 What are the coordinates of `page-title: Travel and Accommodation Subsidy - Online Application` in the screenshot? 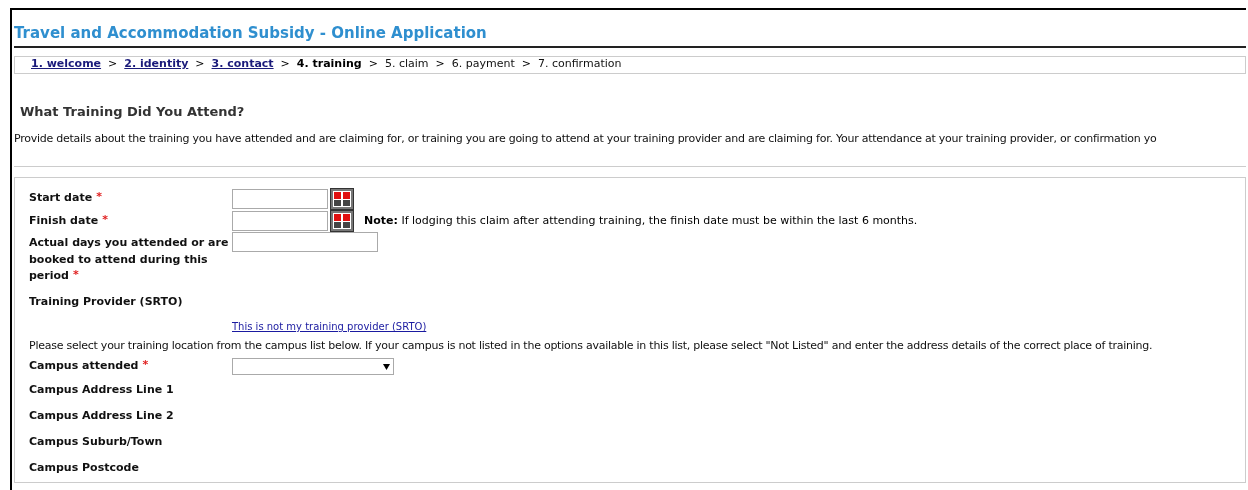 It's located at (251, 33).